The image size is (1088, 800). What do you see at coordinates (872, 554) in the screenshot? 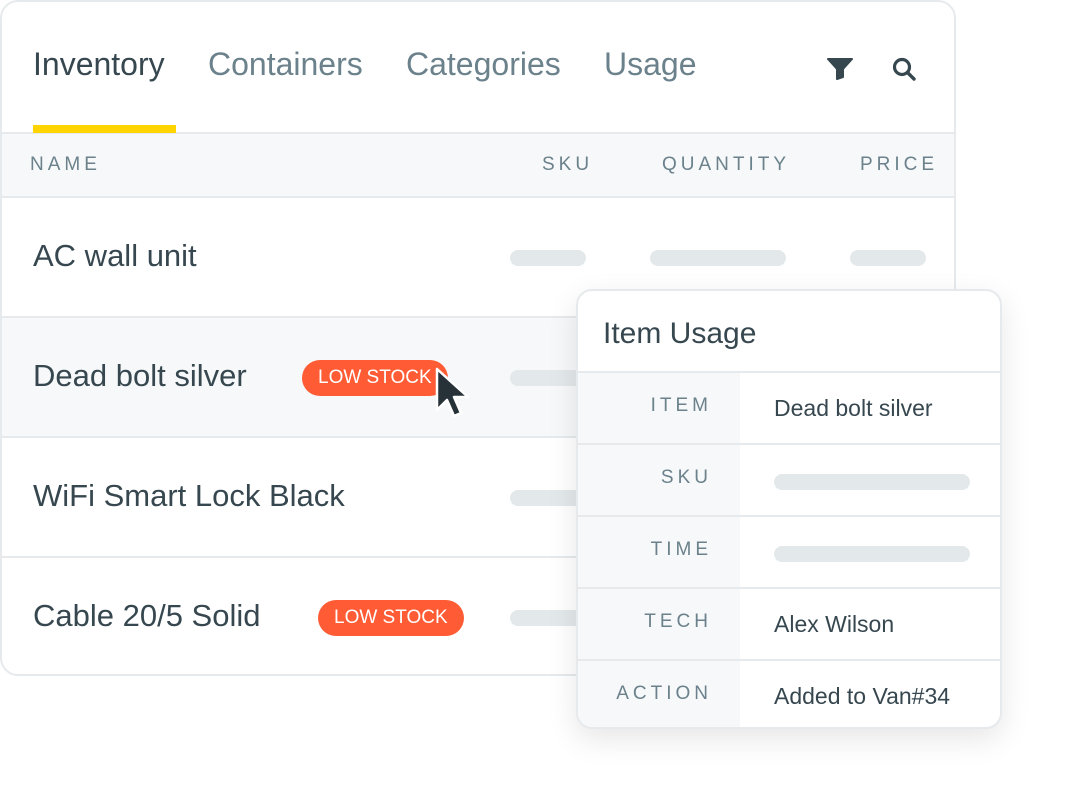
I see `time-placeholder` at bounding box center [872, 554].